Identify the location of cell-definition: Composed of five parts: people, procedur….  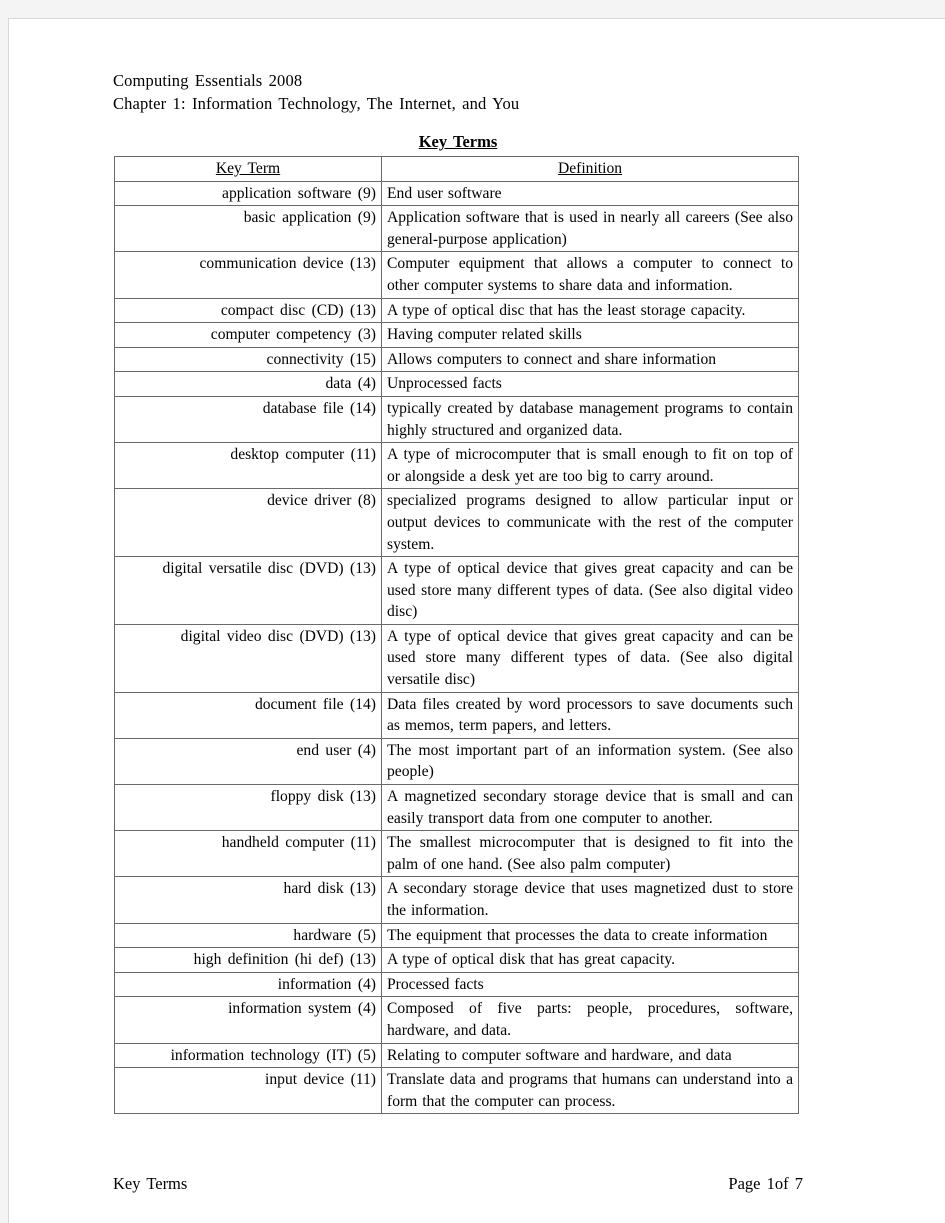
(590, 1020).